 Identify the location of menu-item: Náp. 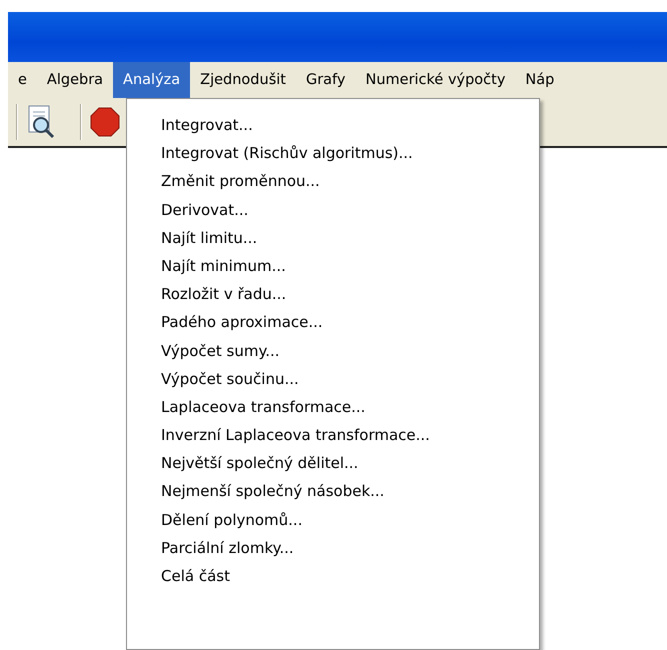
(539, 80).